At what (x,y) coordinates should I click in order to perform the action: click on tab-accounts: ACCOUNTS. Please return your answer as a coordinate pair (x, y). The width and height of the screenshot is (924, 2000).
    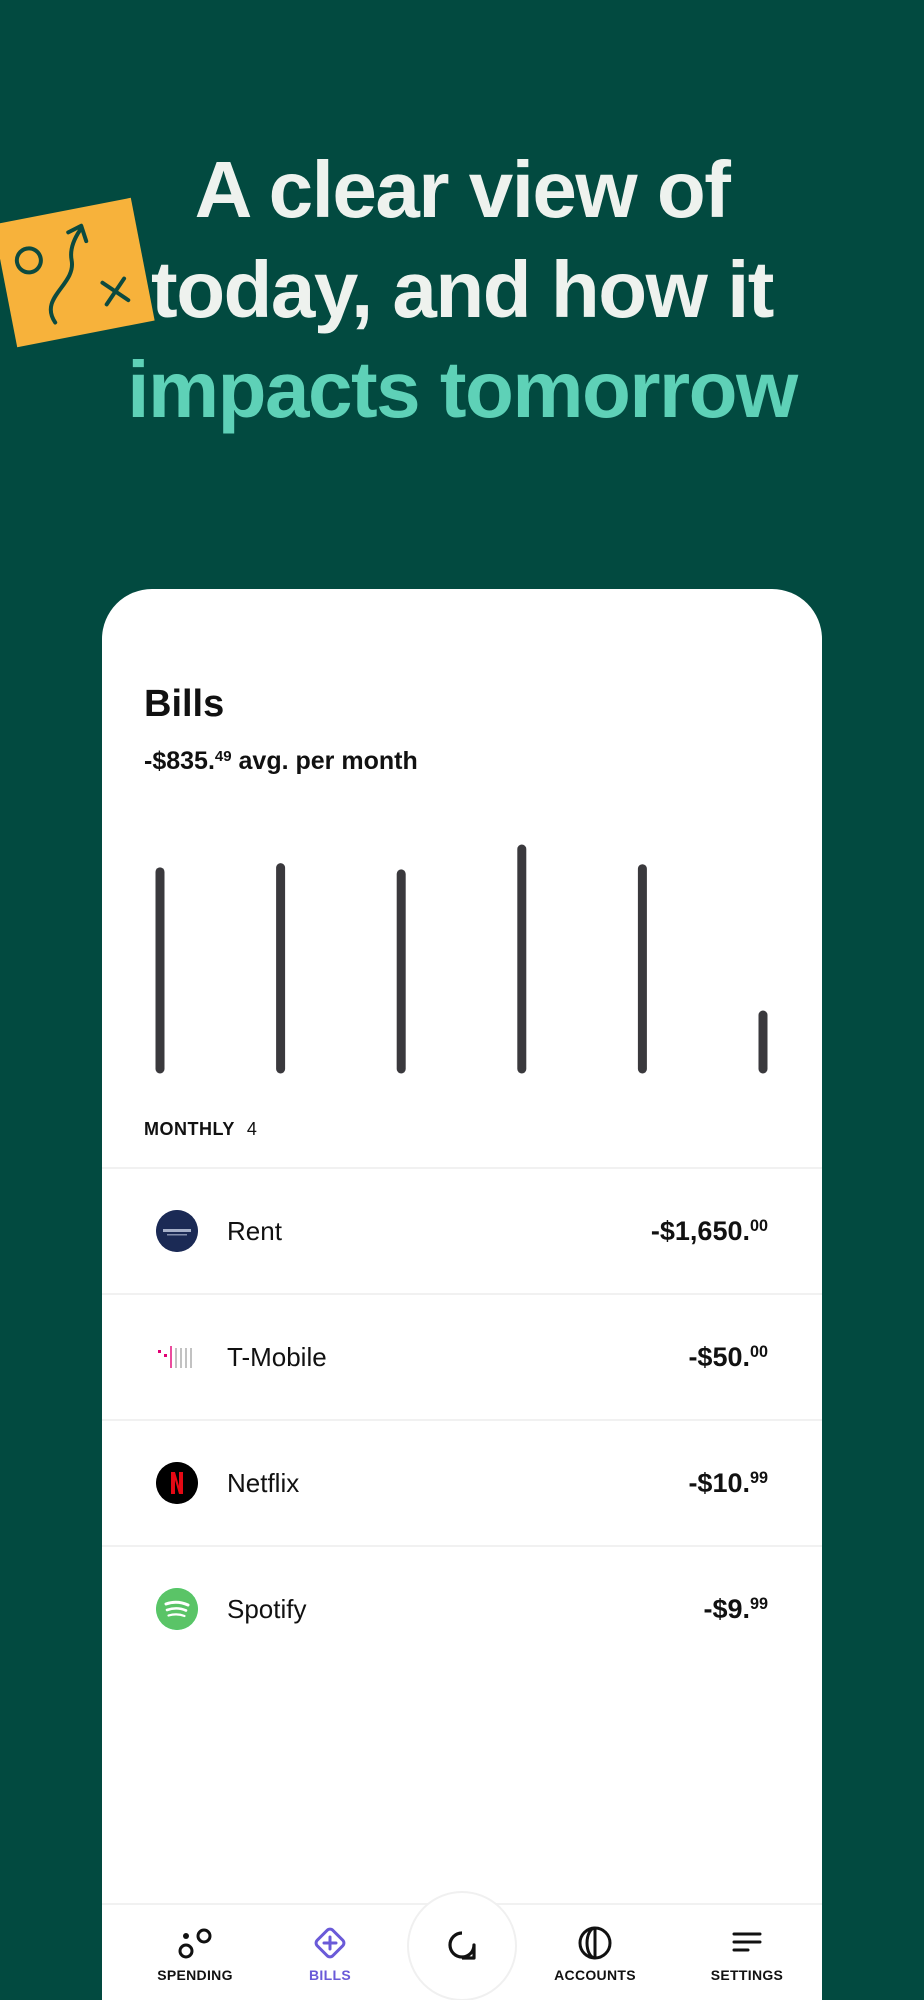
    Looking at the image, I should click on (595, 1952).